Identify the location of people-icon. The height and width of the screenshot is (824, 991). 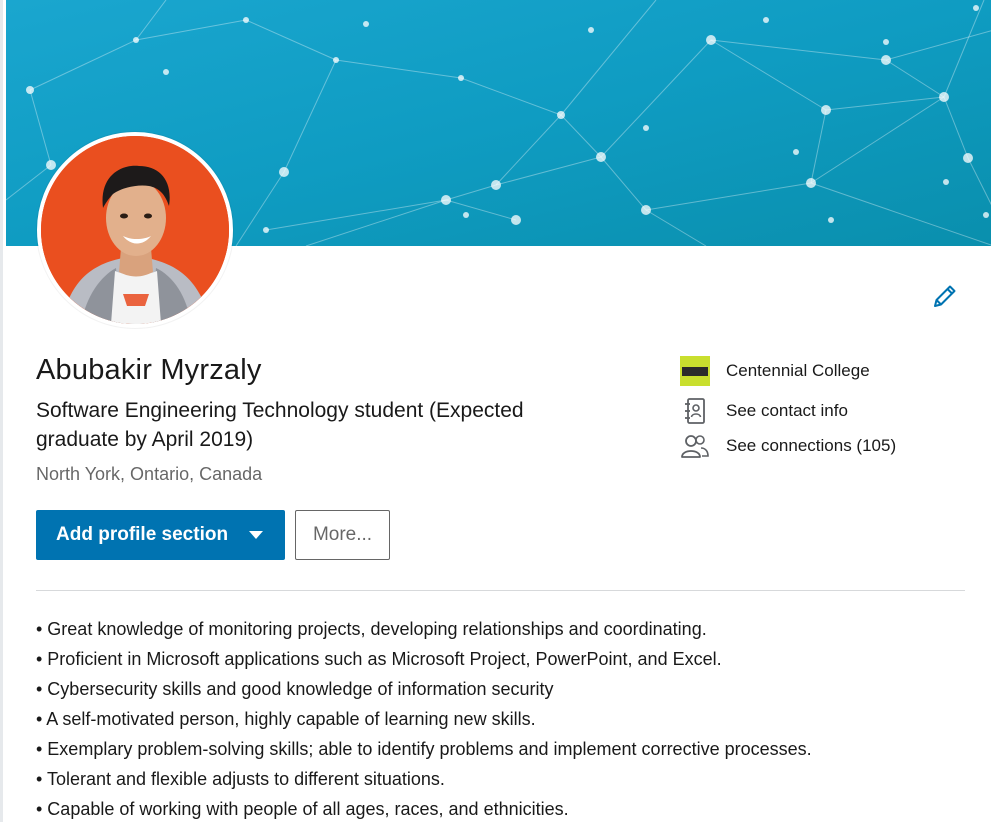
(695, 446).